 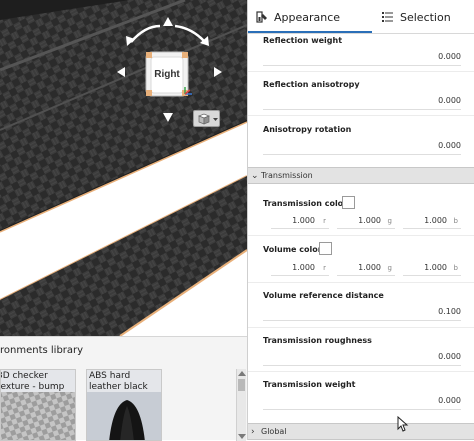 What do you see at coordinates (305, 203) in the screenshot?
I see `transmission-color-label: Transmission color` at bounding box center [305, 203].